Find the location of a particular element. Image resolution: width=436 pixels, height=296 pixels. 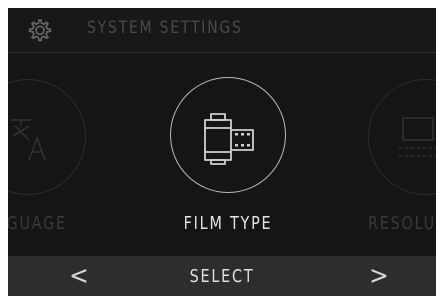

carousel-item-label: RESOLU is located at coordinates (402, 223).